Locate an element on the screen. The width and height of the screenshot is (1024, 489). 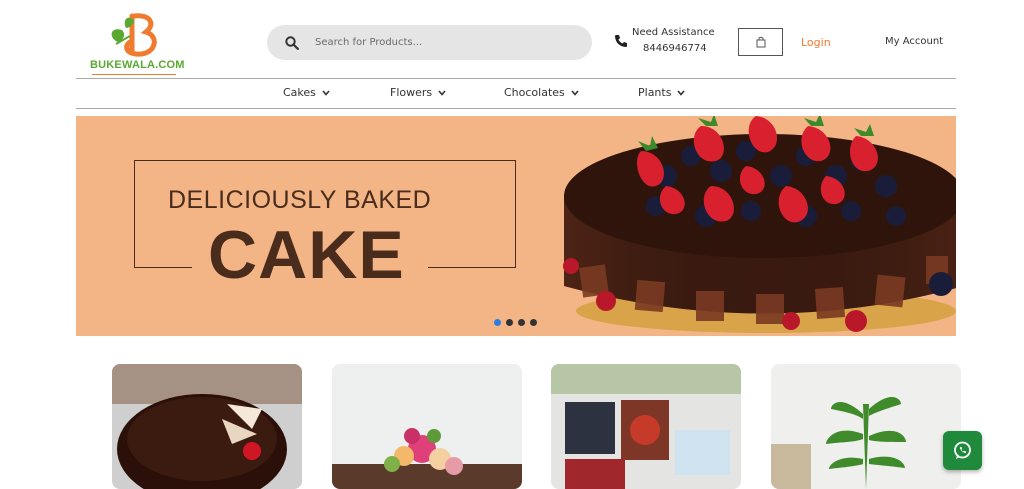
chocolate-cake-image is located at coordinates (207, 426).